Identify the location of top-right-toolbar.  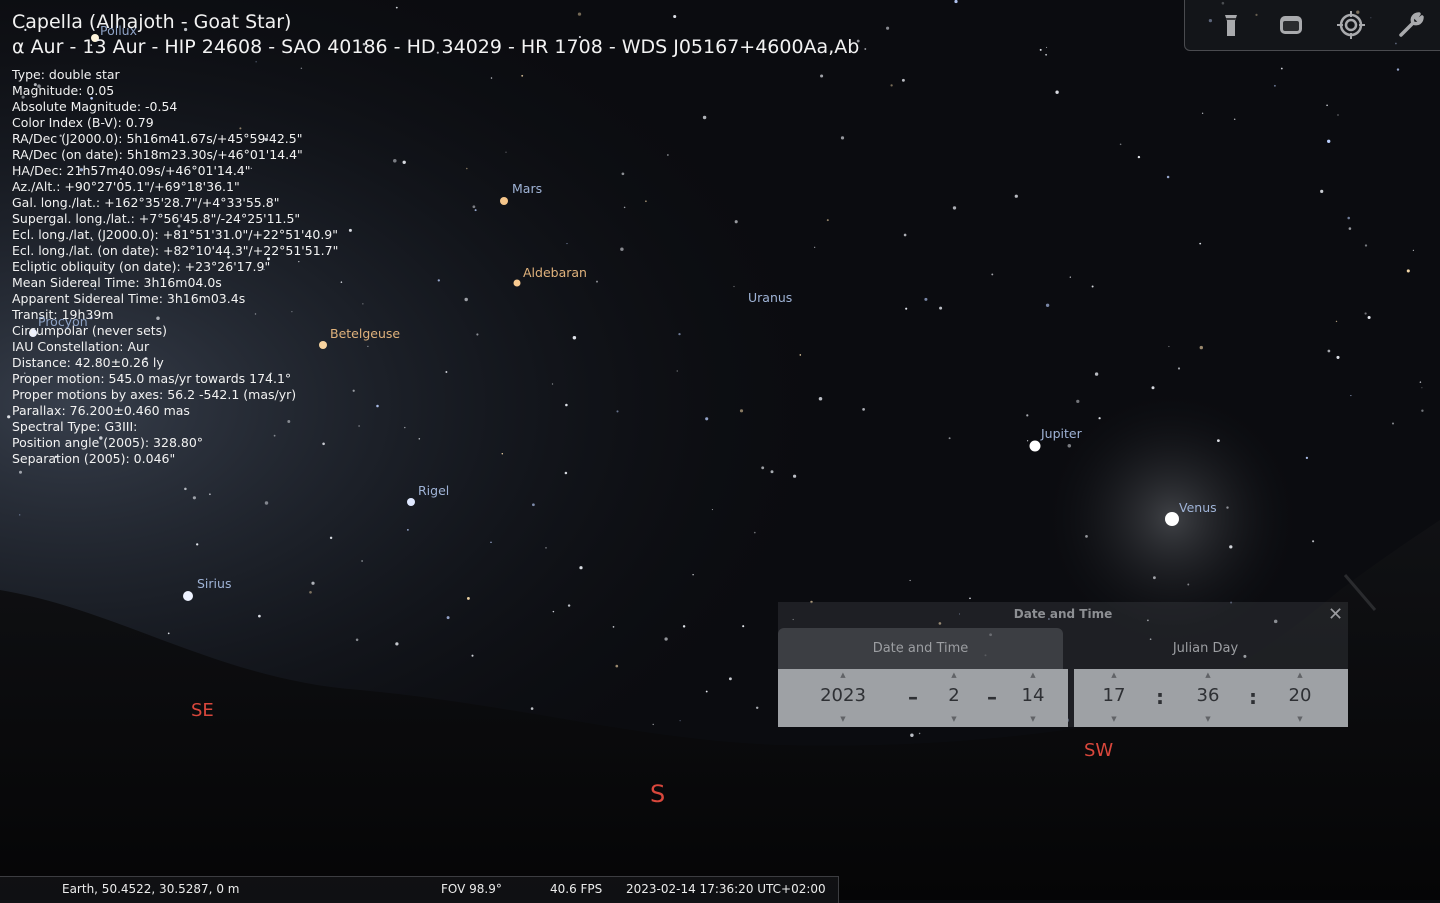
(1312, 25).